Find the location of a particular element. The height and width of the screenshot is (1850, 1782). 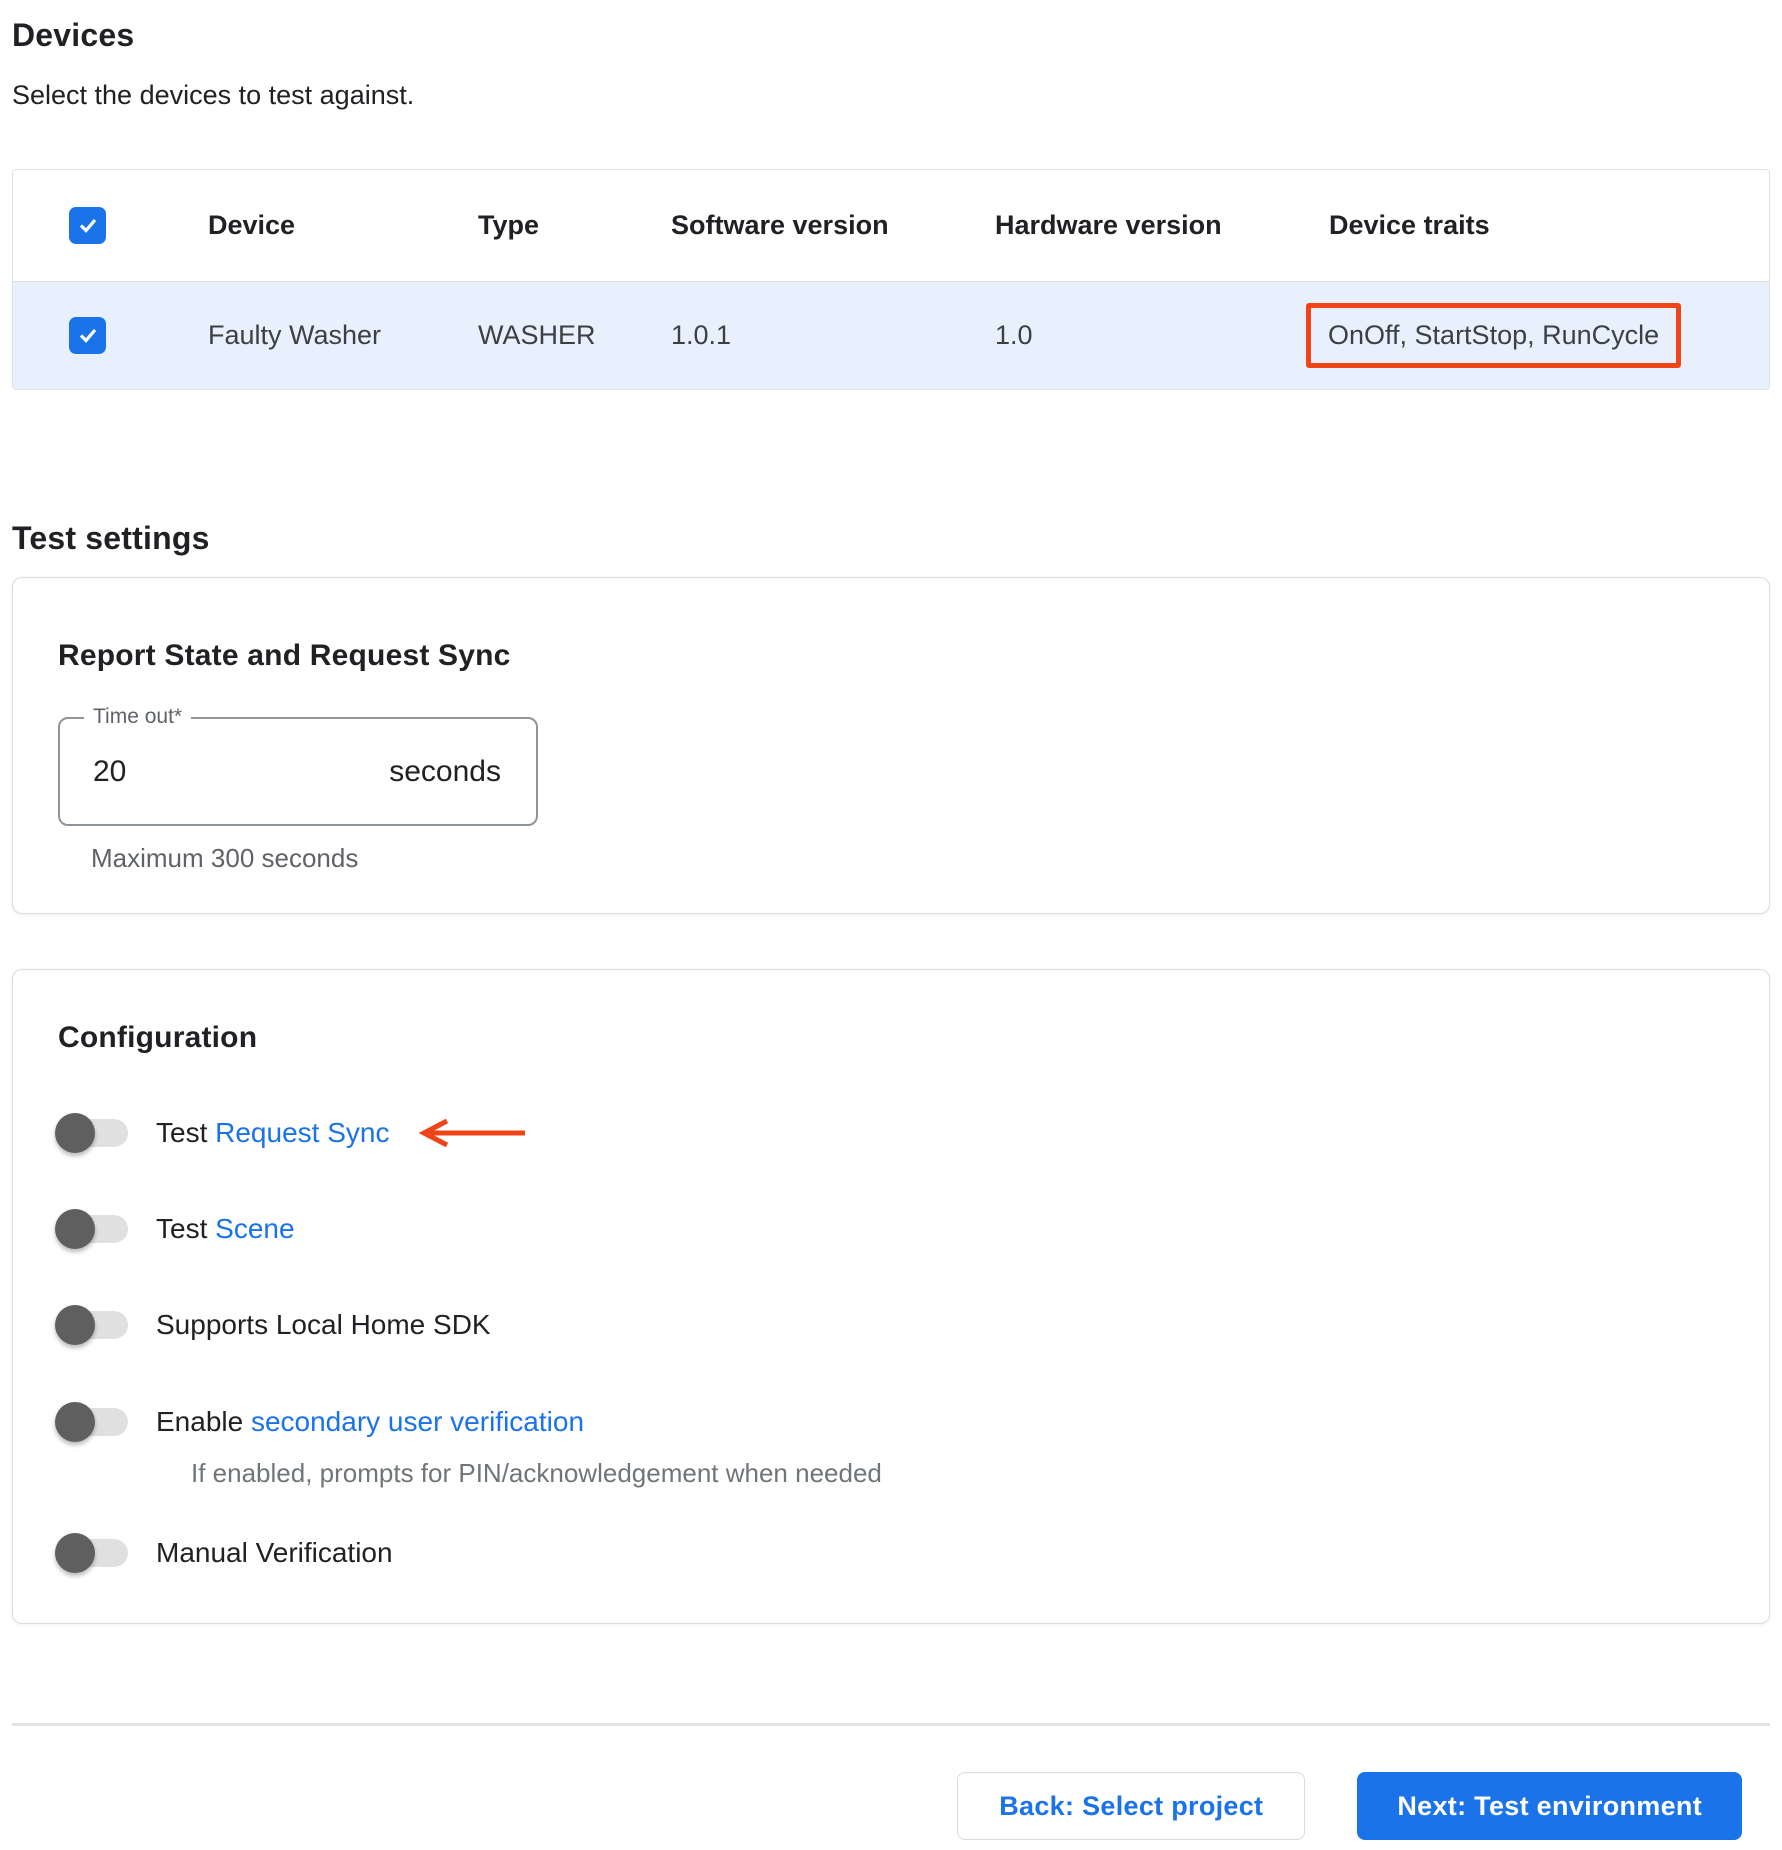

secondary-user-verification-link: secondary user verification is located at coordinates (417, 1421).